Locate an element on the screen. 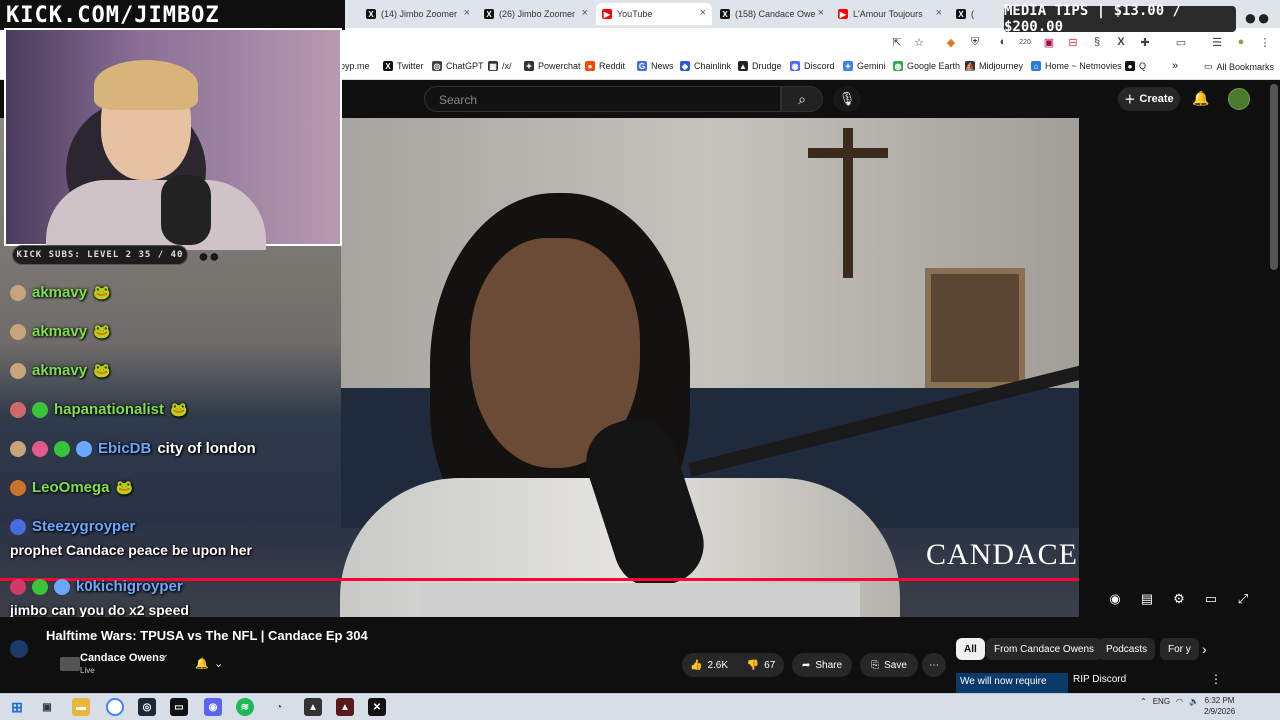 The height and width of the screenshot is (720, 1280). chevron-down-icon: ⌄ is located at coordinates (218, 663).